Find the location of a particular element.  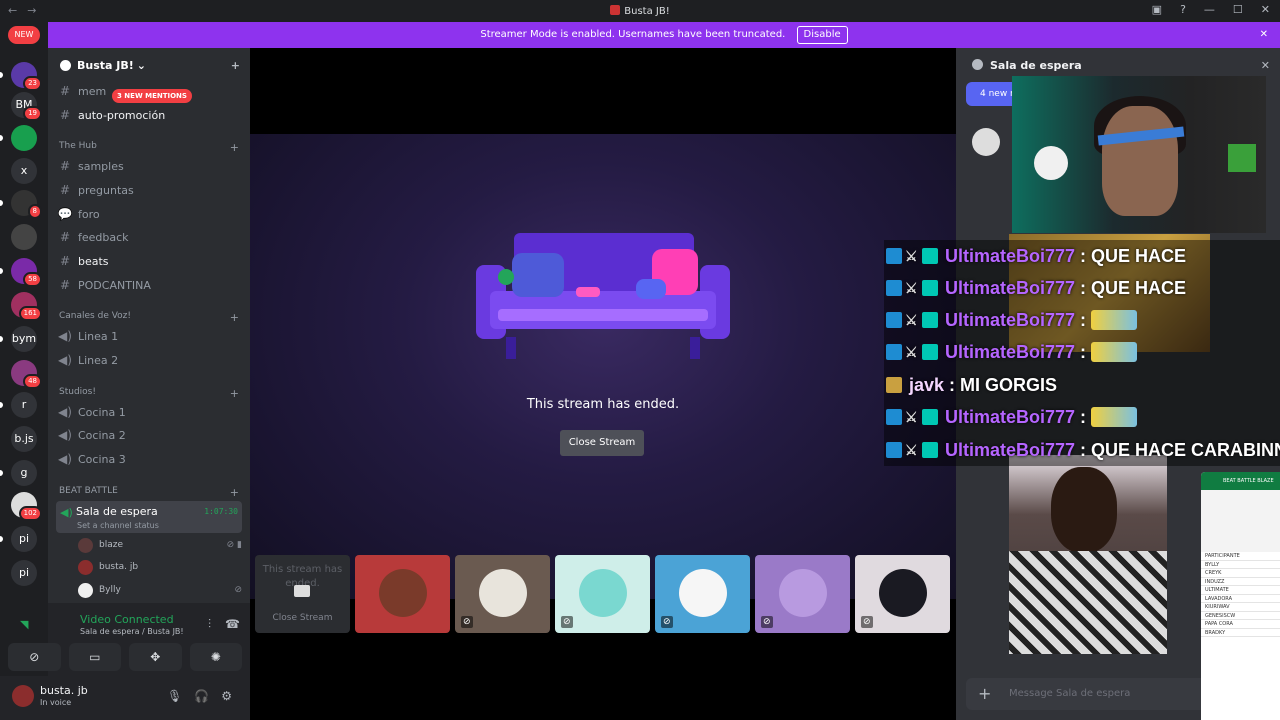

channel-cocina-3: ◀) Cocina 3 is located at coordinates (149, 459).